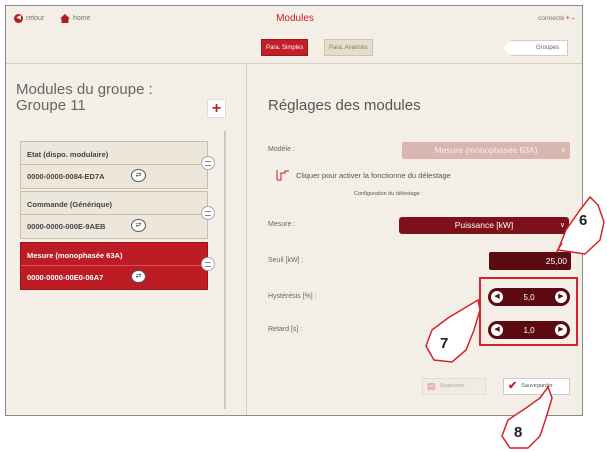  What do you see at coordinates (444, 343) in the screenshot?
I see `callout-number-7: 7` at bounding box center [444, 343].